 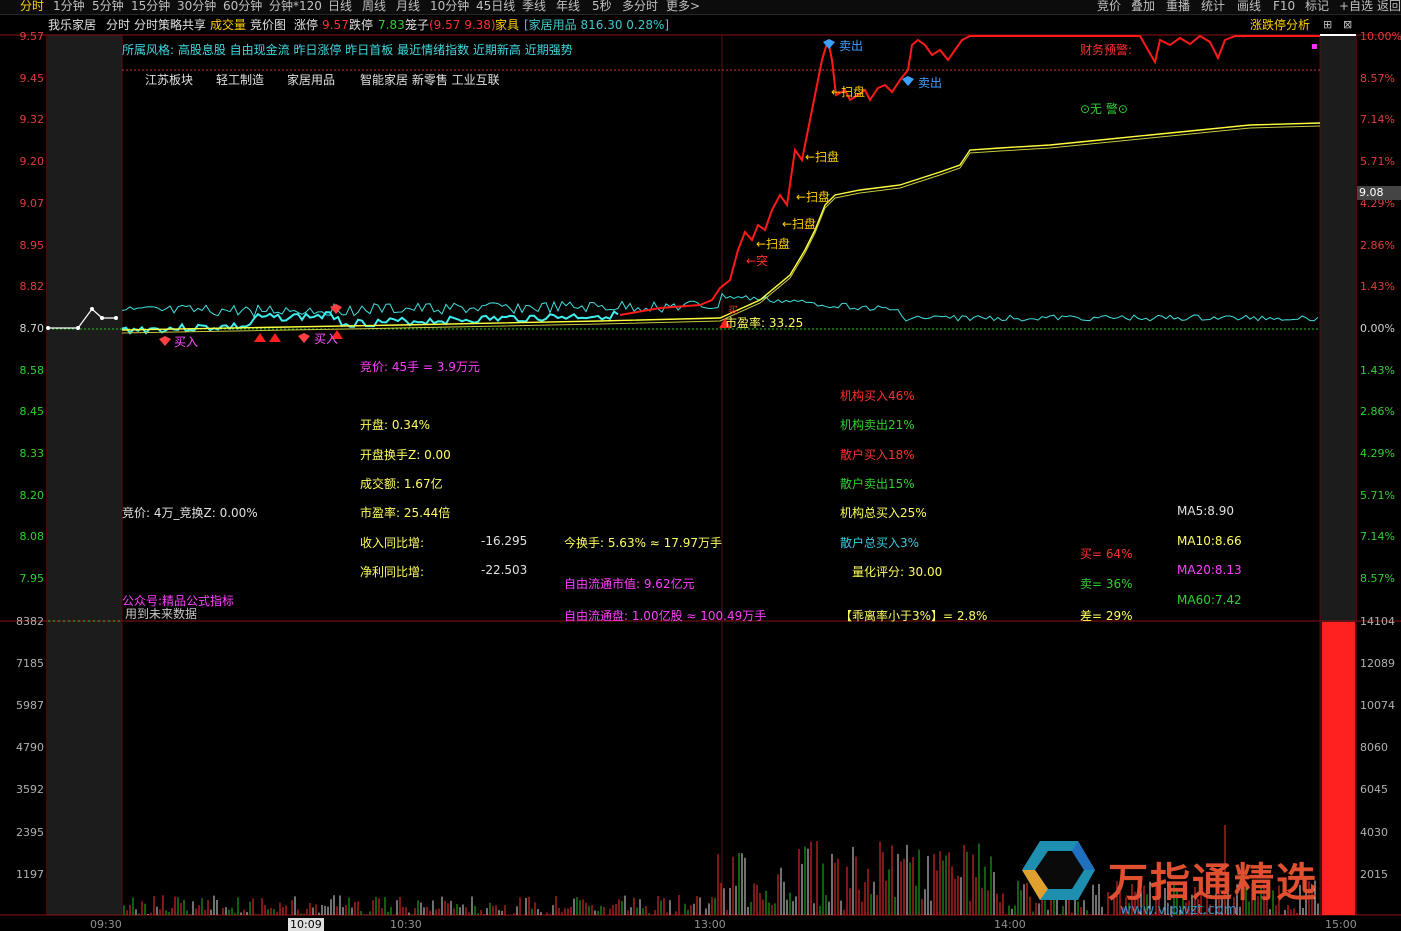 What do you see at coordinates (1179, 910) in the screenshot?
I see `watermark-url: www.vipwzt.com` at bounding box center [1179, 910].